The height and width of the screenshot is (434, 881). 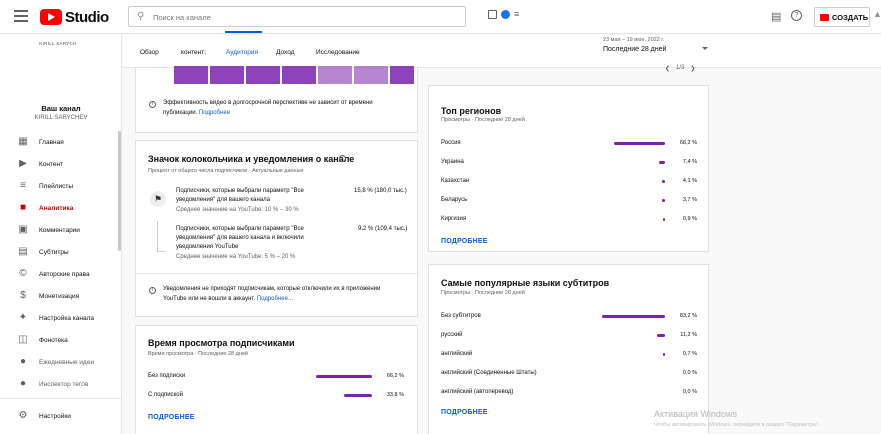 I want to click on search-icon: ⚲, so click(x=141, y=16).